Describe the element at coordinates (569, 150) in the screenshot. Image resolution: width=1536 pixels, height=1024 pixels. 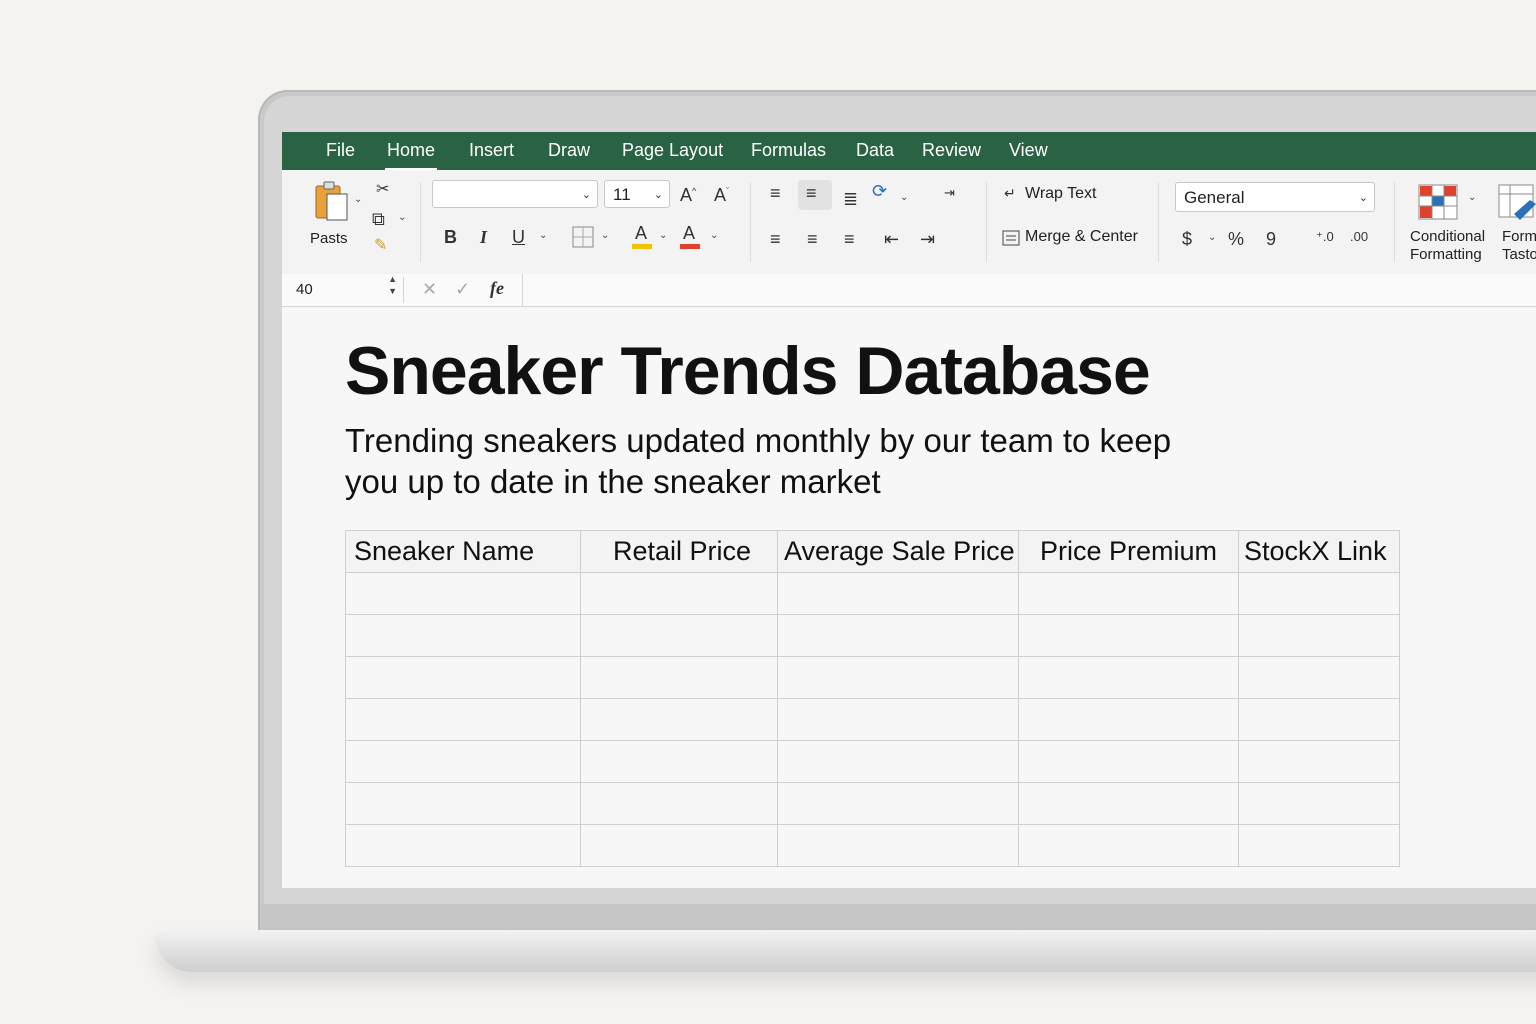
I see `tab-draw: Draw` at that location.